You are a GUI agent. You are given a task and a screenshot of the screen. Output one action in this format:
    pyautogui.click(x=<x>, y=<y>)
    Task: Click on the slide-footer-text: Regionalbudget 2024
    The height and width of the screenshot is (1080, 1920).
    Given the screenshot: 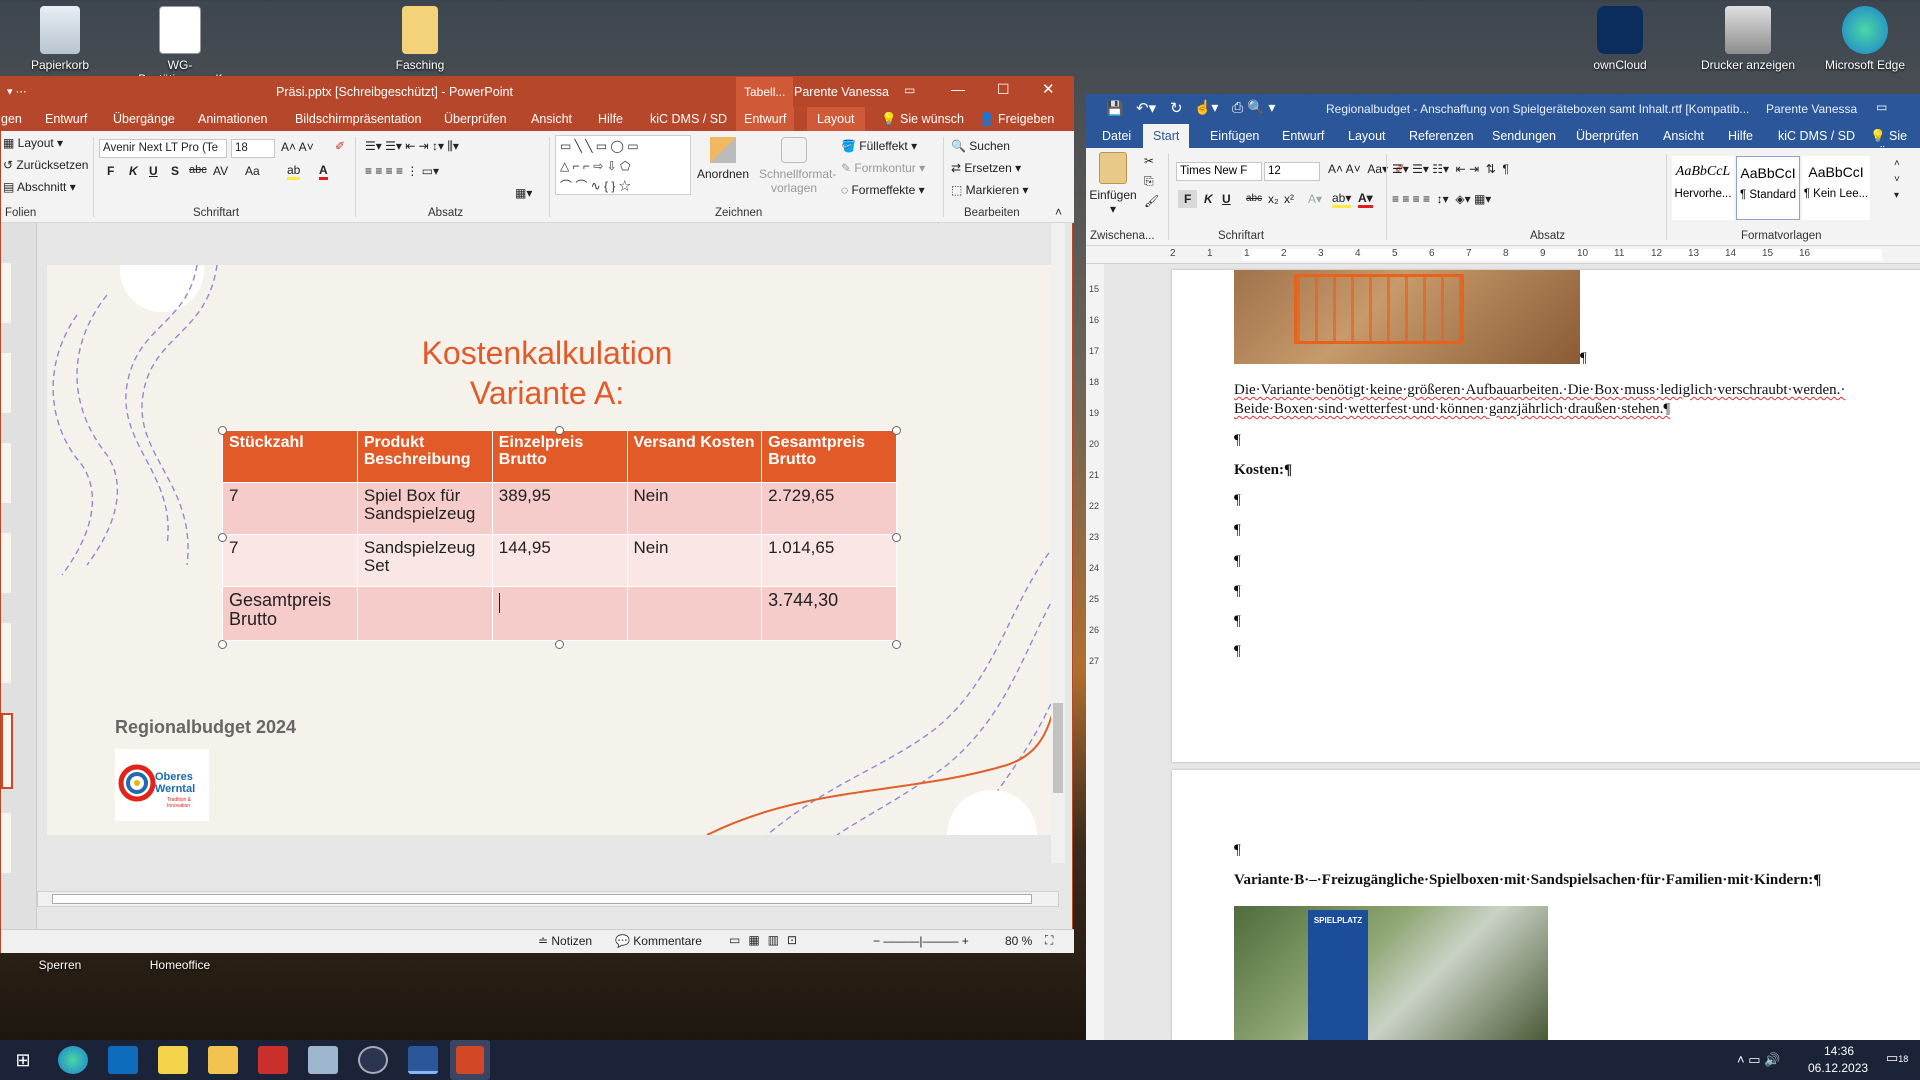 What is the action you would take?
    pyautogui.click(x=205, y=727)
    